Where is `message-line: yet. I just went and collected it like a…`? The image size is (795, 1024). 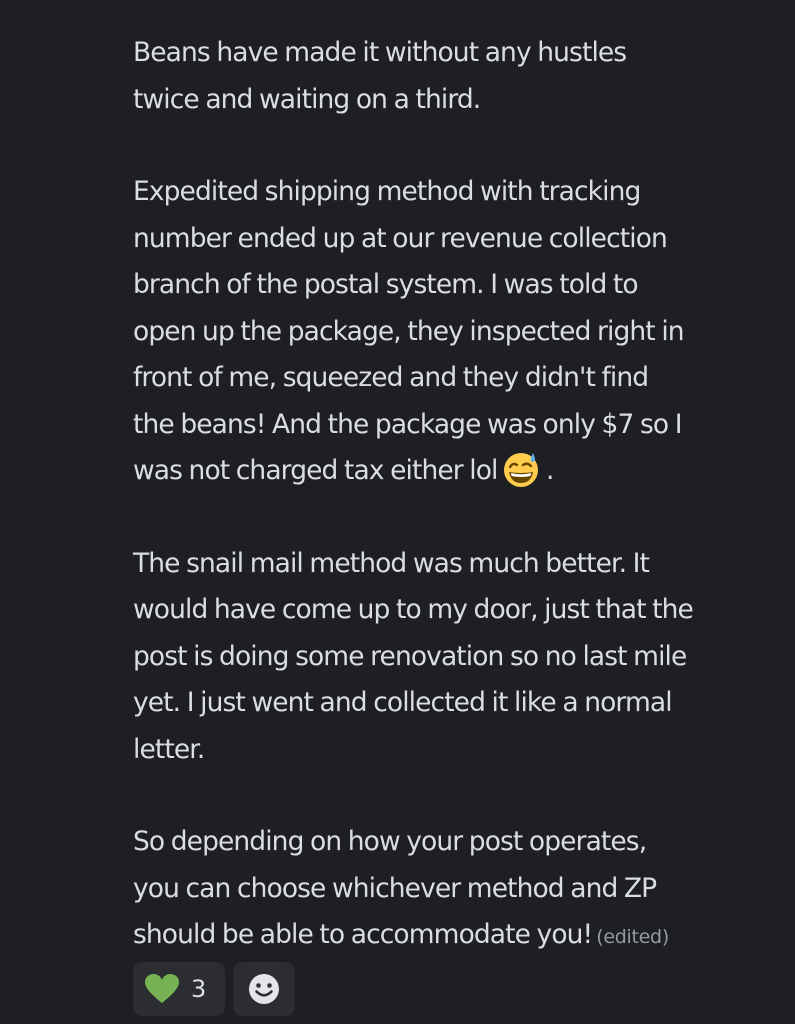
message-line: yet. I just went and collected it like a… is located at coordinates (403, 702).